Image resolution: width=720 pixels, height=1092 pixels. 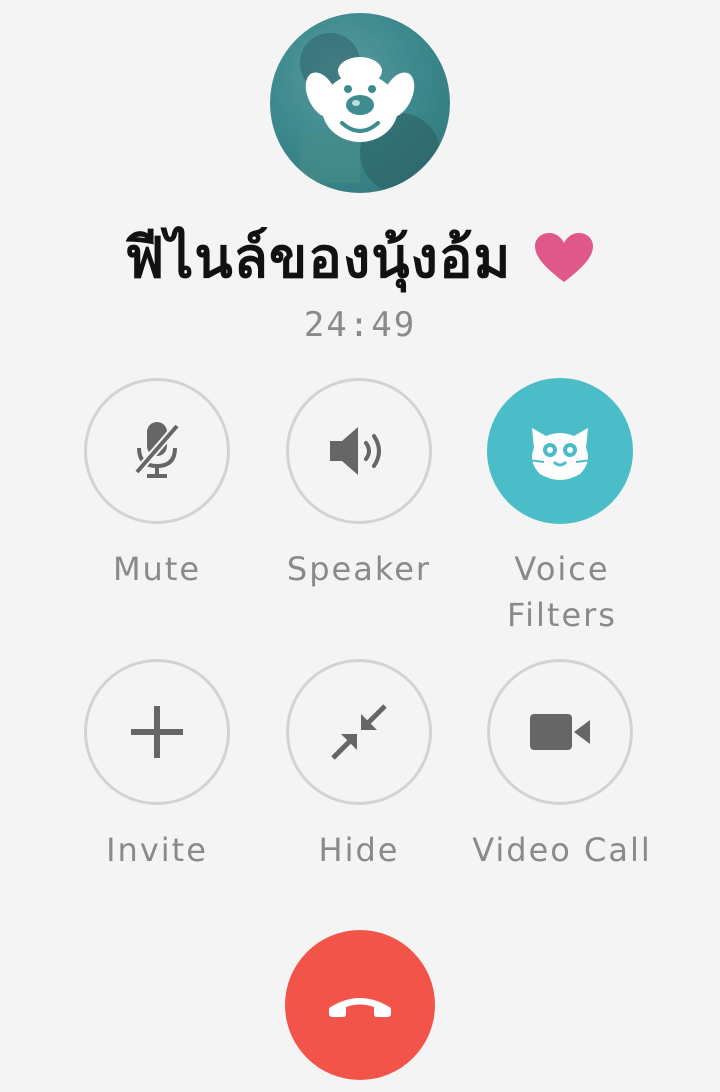 I want to click on end-call-button, so click(x=360, y=1005).